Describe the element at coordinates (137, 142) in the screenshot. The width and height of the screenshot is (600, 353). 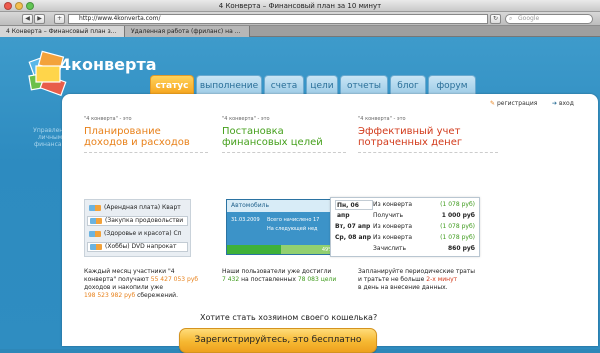
I see `heading-line: доходов и расходов` at that location.